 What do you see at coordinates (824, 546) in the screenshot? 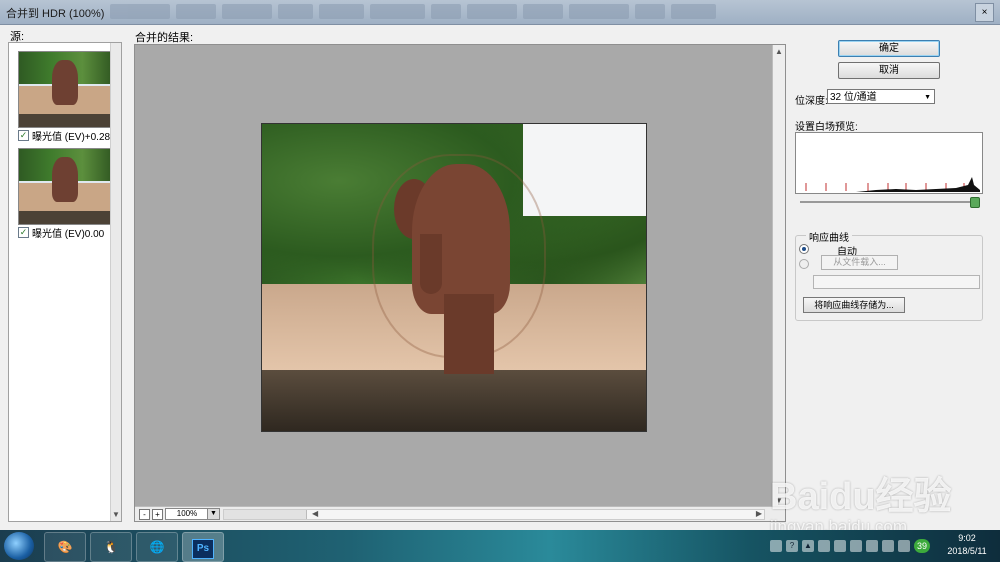
I see `tray-app-icon` at bounding box center [824, 546].